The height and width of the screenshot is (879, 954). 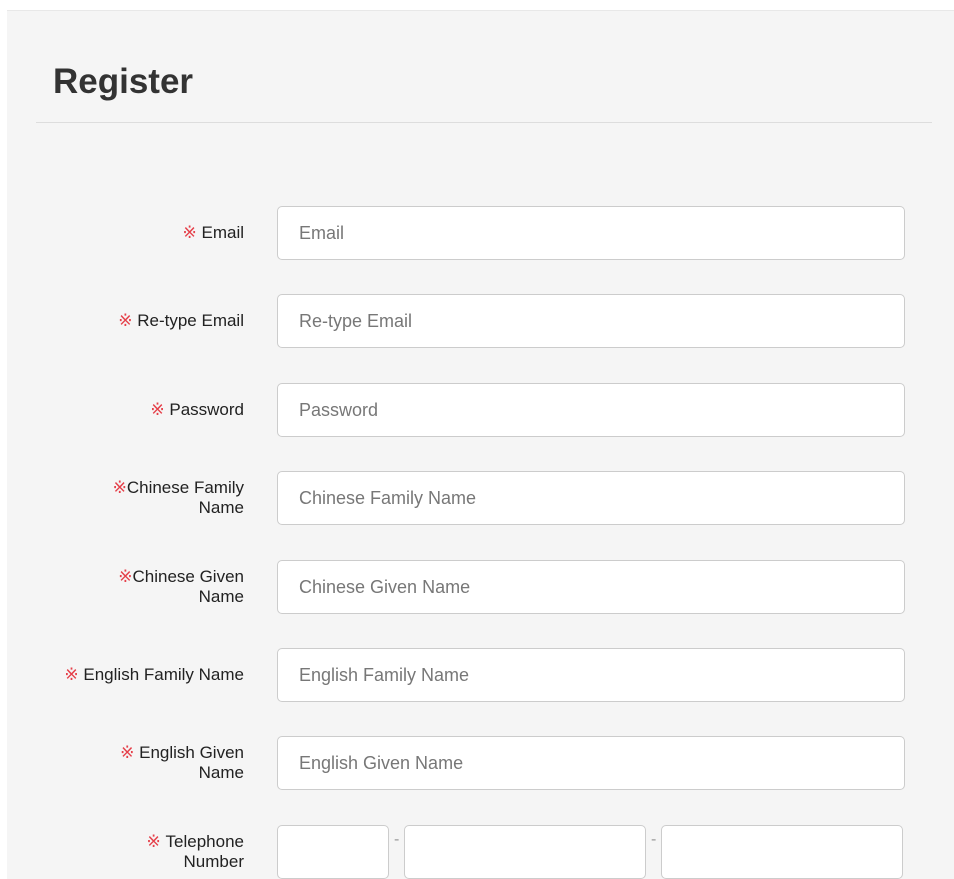 I want to click on english-family-name-label: ※ English Family Name, so click(x=144, y=675).